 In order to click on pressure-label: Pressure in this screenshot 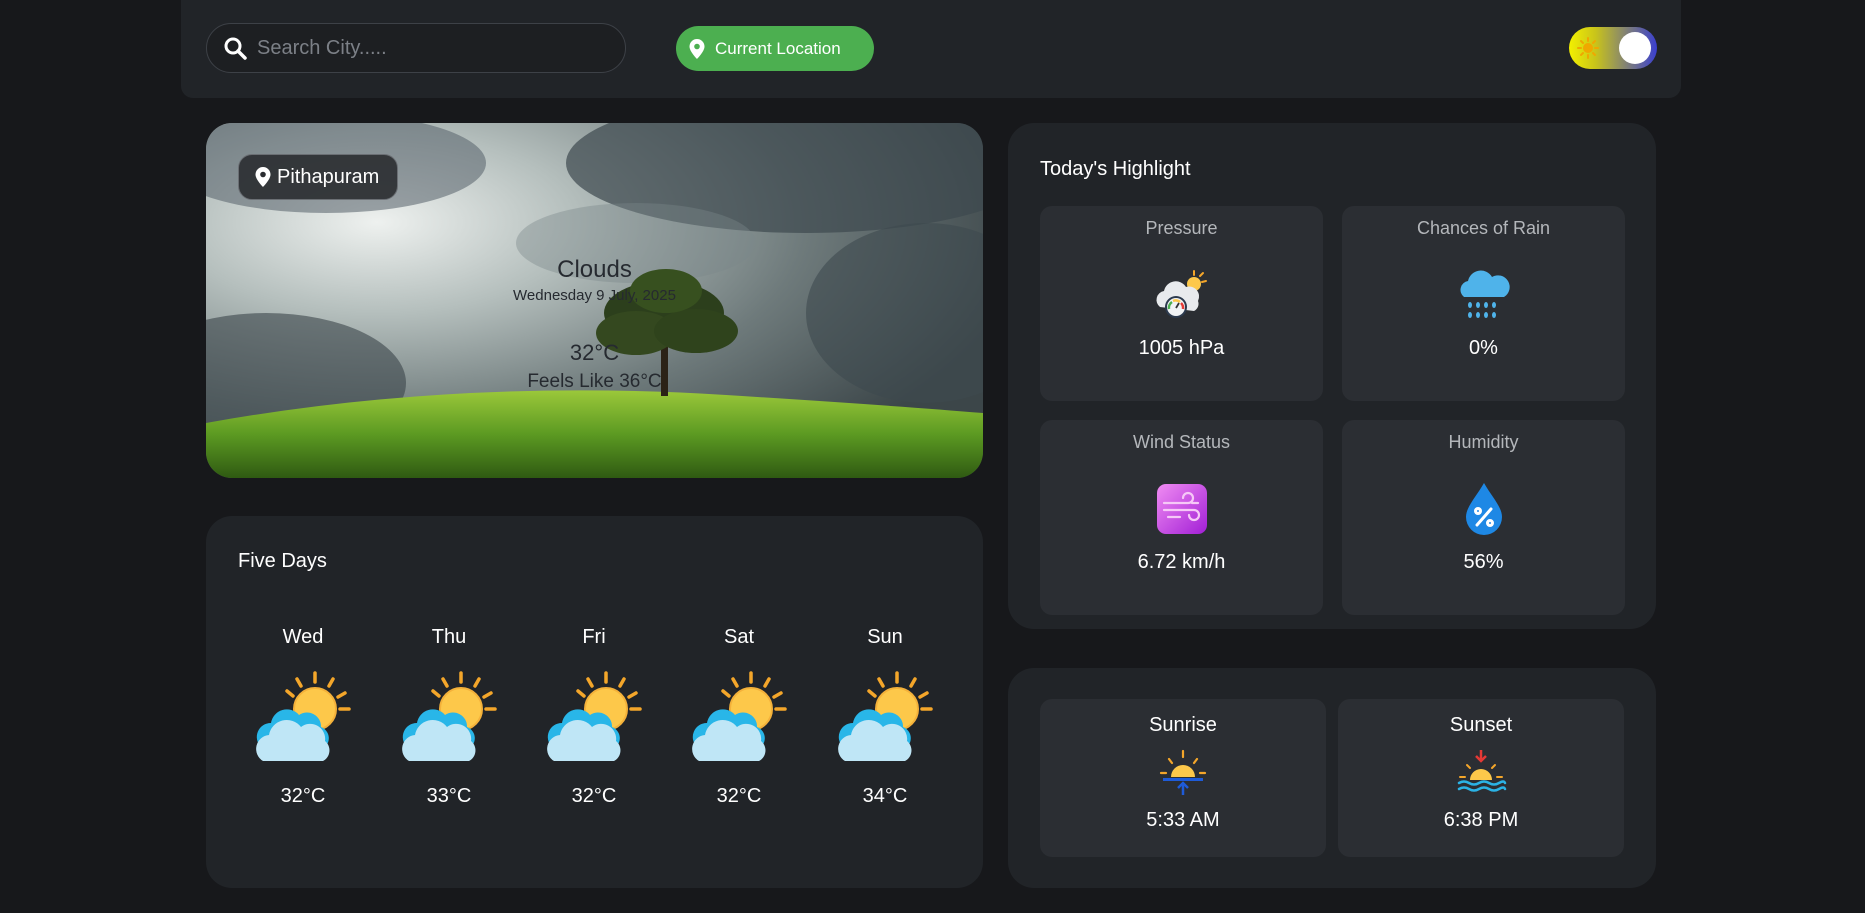, I will do `click(1181, 228)`.